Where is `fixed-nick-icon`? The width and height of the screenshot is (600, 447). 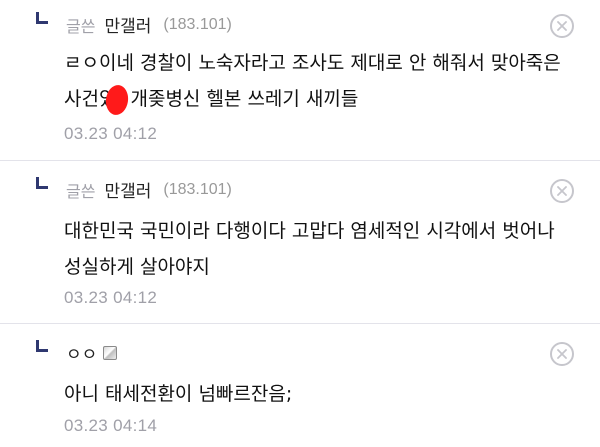 fixed-nick-icon is located at coordinates (110, 352).